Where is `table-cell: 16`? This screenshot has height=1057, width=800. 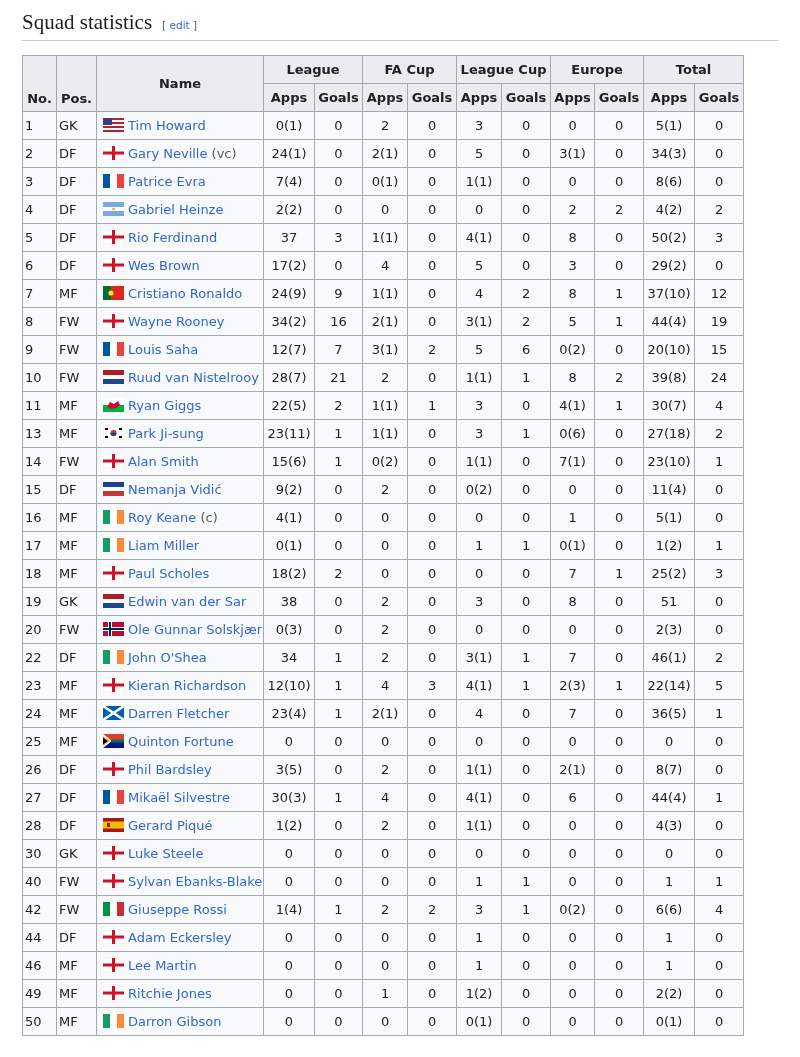 table-cell: 16 is located at coordinates (39, 517).